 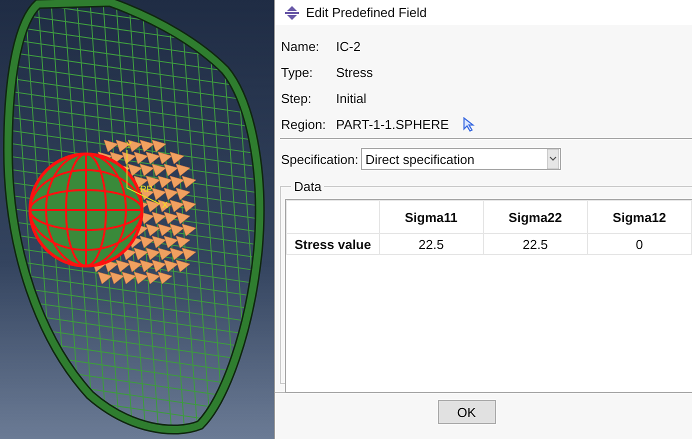 What do you see at coordinates (553, 159) in the screenshot?
I see `caret-icon` at bounding box center [553, 159].